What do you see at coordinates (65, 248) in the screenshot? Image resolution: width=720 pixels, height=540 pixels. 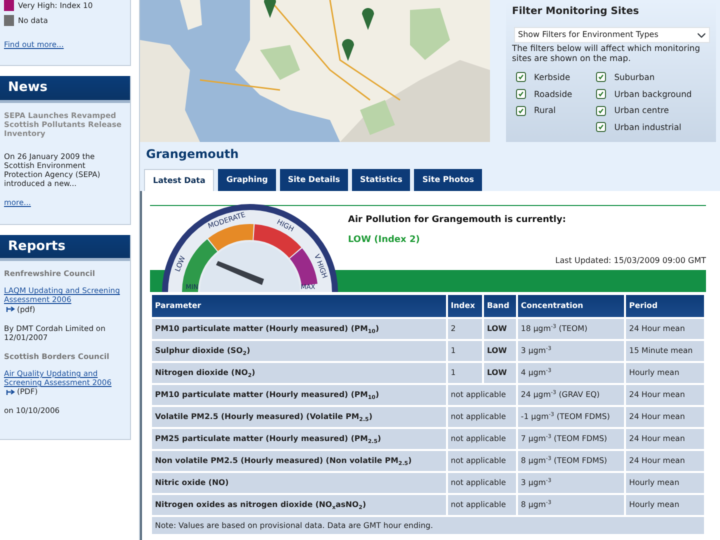 I see `section-header: Reports` at bounding box center [65, 248].